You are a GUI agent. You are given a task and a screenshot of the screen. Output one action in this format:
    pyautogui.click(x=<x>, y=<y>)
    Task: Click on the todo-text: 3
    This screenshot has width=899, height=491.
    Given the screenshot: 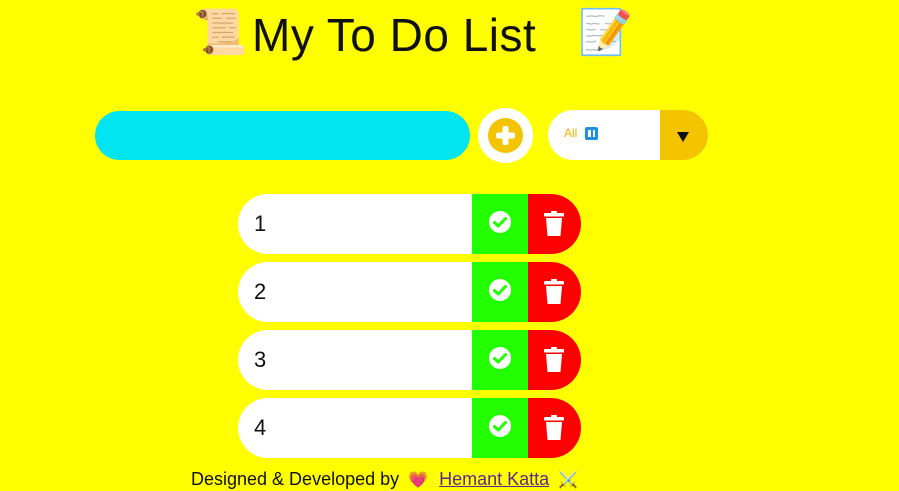 What is the action you would take?
    pyautogui.click(x=260, y=359)
    